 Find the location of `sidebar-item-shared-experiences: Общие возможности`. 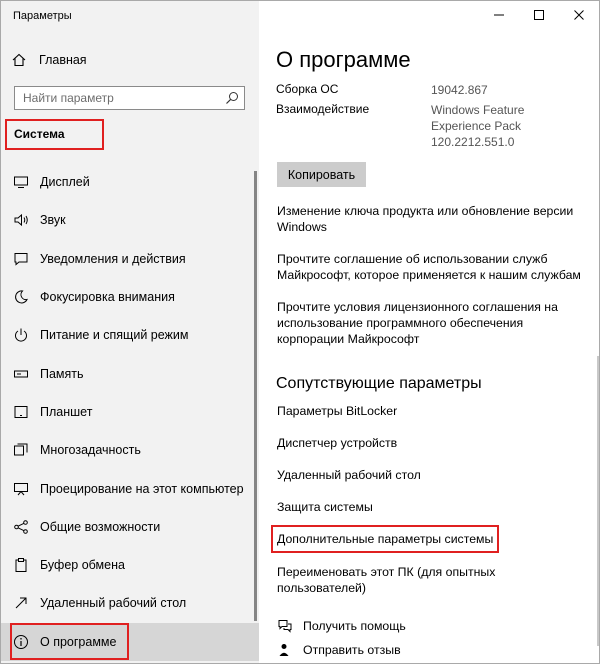

sidebar-item-shared-experiences: Общие возможности is located at coordinates (130, 527).